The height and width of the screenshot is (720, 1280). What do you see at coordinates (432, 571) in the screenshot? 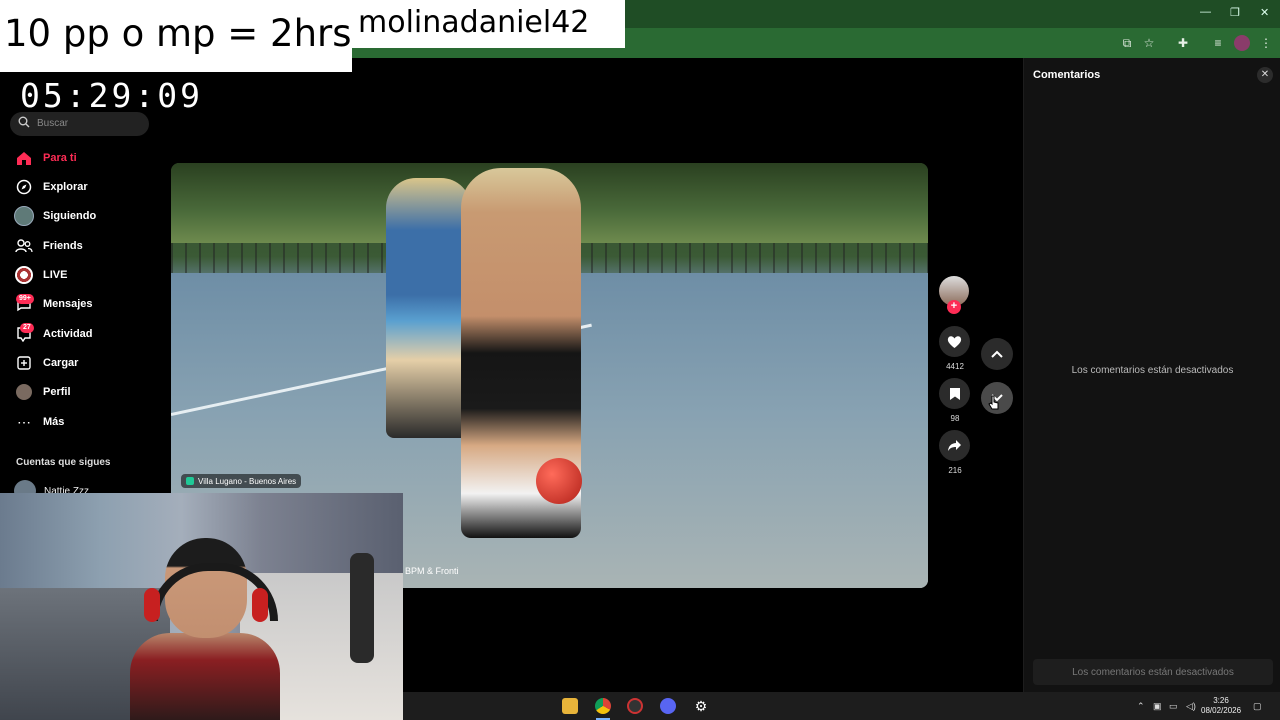
I see `music-credit: BPM & Fronti` at bounding box center [432, 571].